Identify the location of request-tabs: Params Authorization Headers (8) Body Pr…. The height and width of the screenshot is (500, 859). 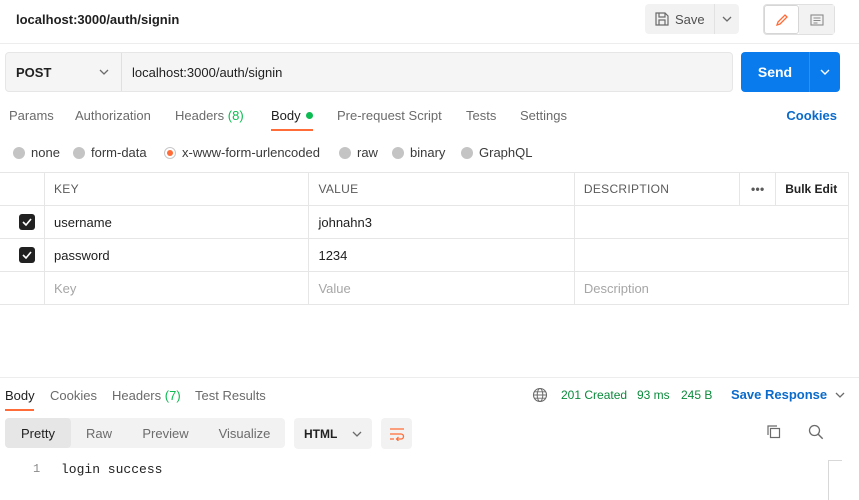
(429, 119).